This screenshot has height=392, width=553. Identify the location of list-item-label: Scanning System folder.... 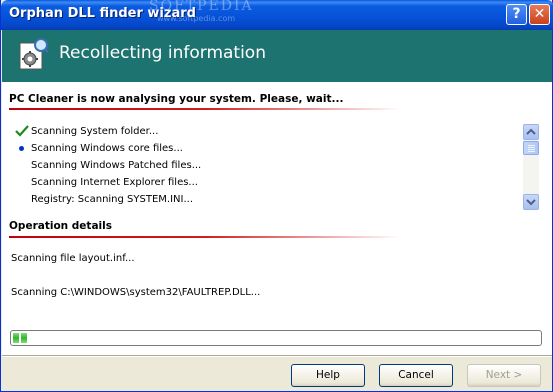
(95, 131).